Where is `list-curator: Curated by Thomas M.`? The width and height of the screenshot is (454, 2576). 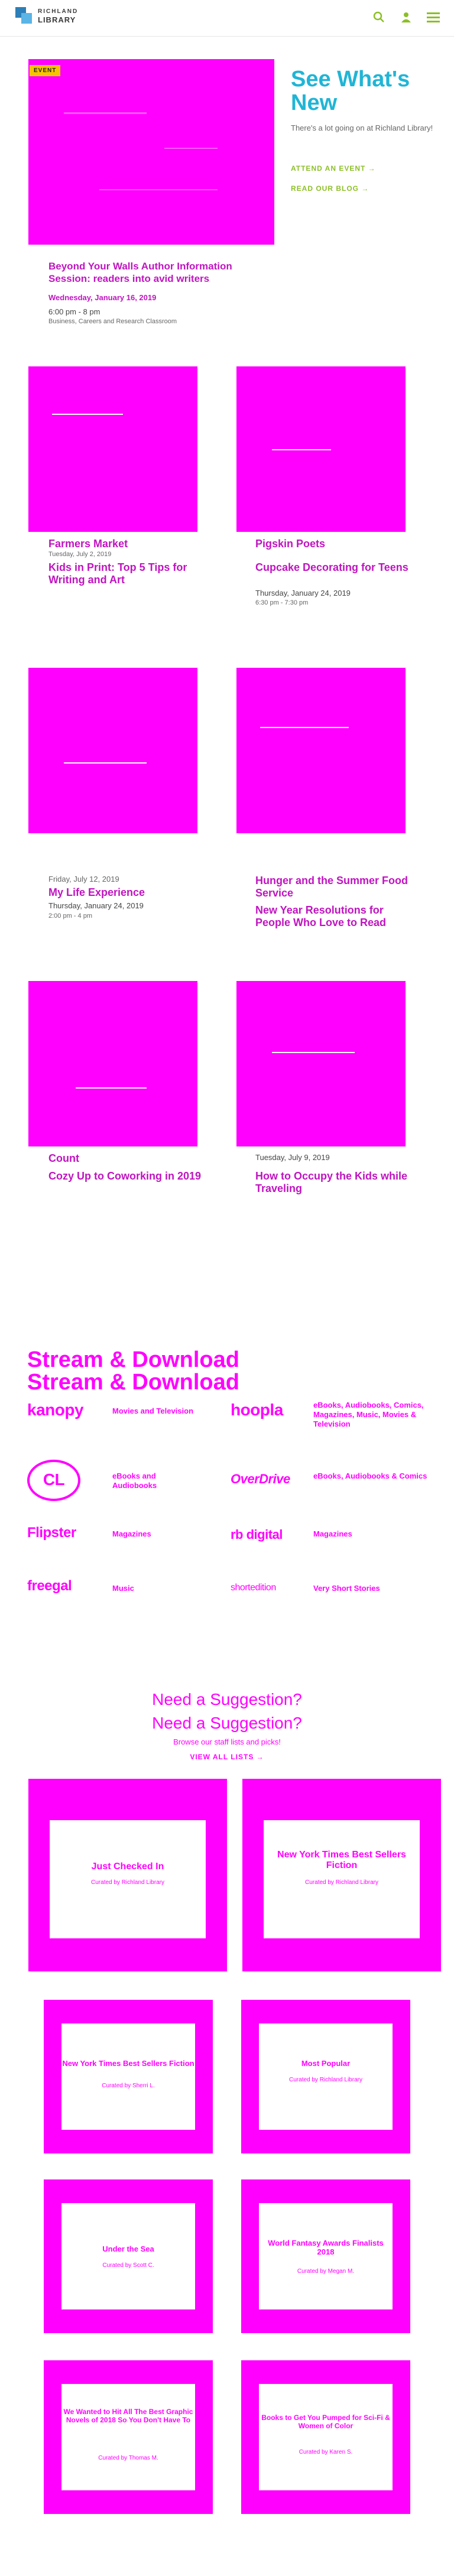
list-curator: Curated by Thomas M. is located at coordinates (128, 2458).